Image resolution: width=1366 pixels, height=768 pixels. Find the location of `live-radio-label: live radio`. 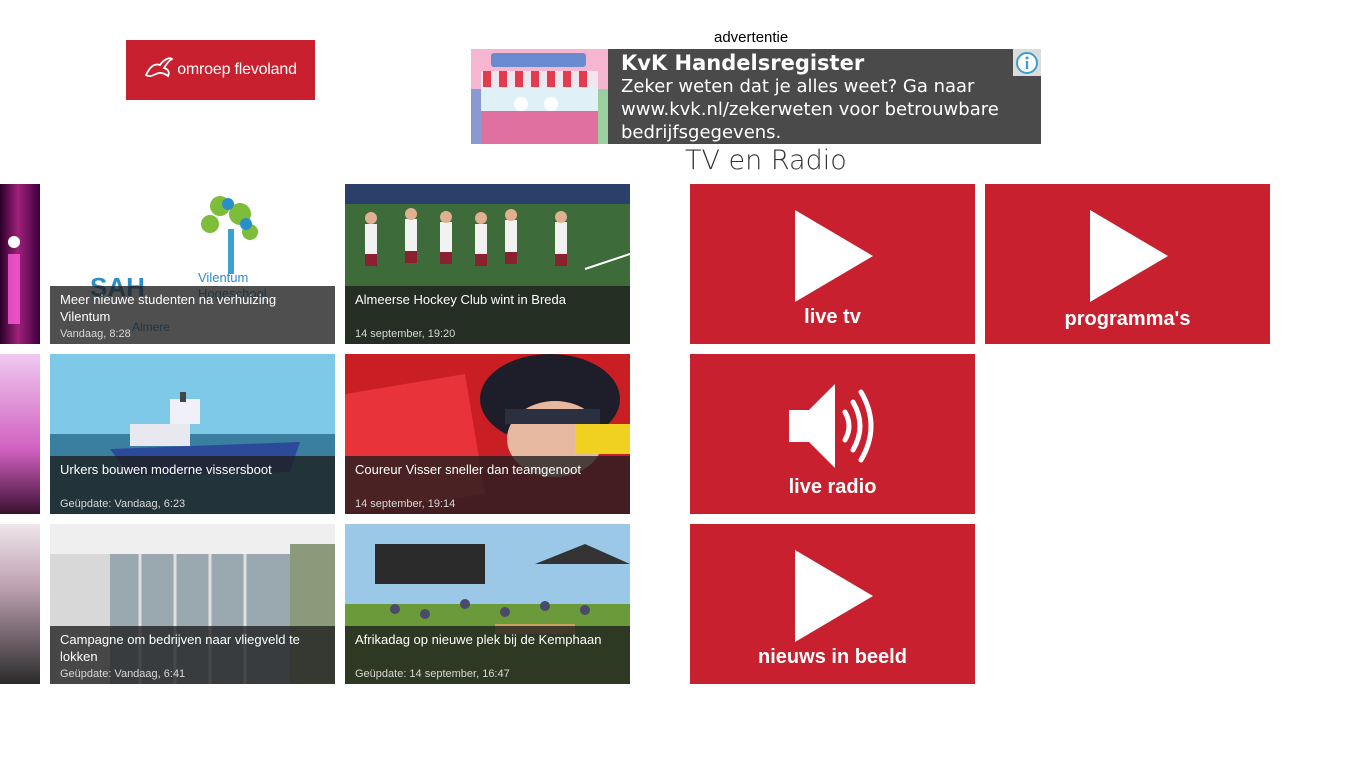

live-radio-label: live radio is located at coordinates (832, 487).